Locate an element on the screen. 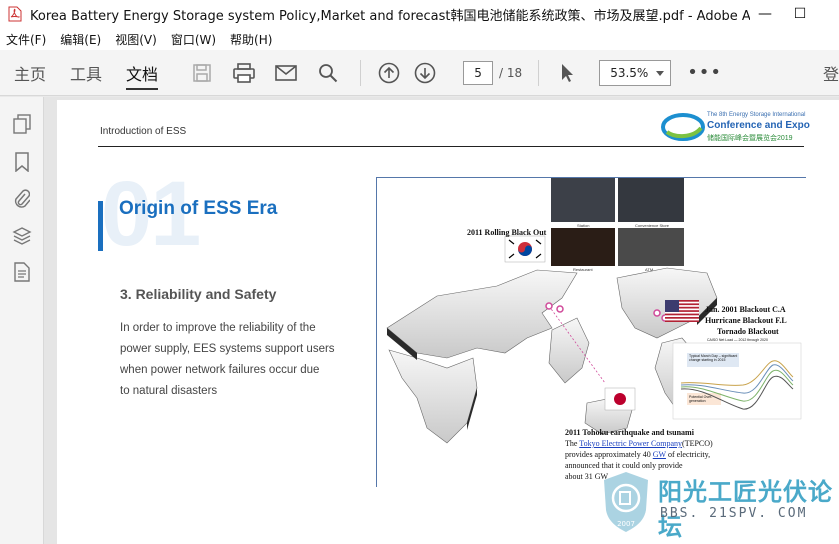  email-icon is located at coordinates (286, 73).